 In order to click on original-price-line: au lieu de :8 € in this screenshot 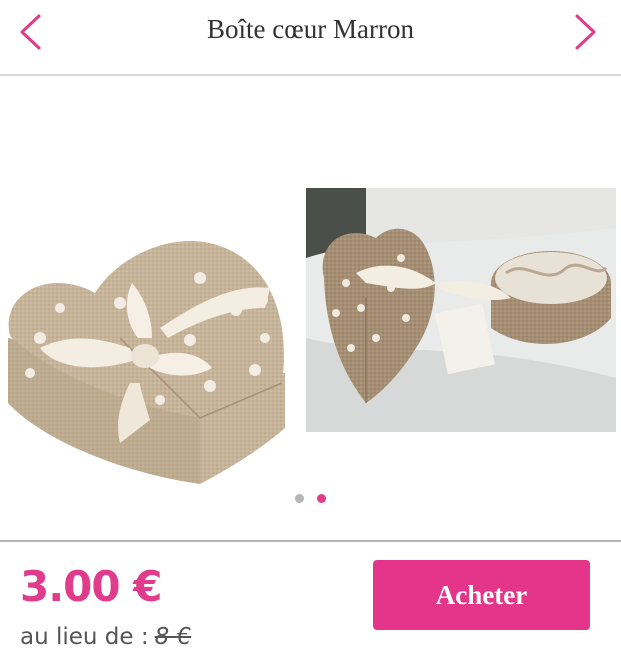, I will do `click(105, 637)`.